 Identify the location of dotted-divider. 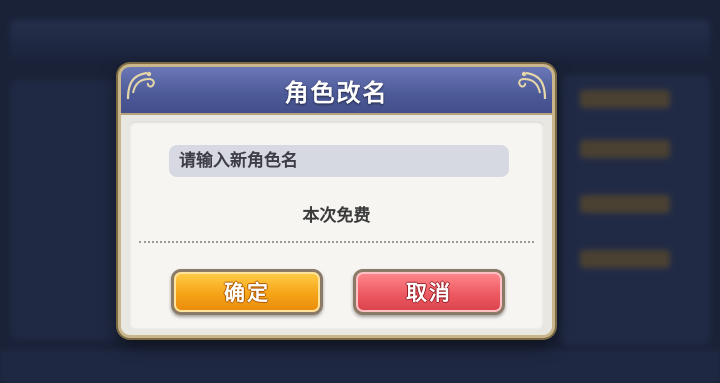
(336, 242).